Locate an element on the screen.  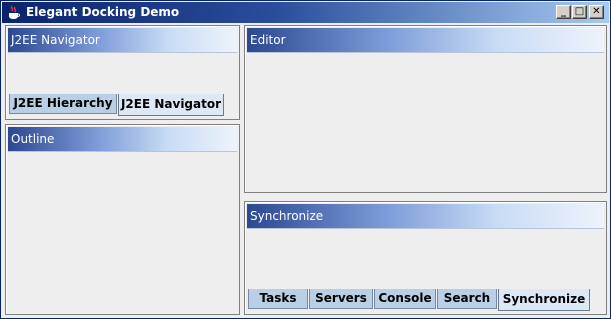
window-title: Elegant Docking Demo is located at coordinates (103, 12).